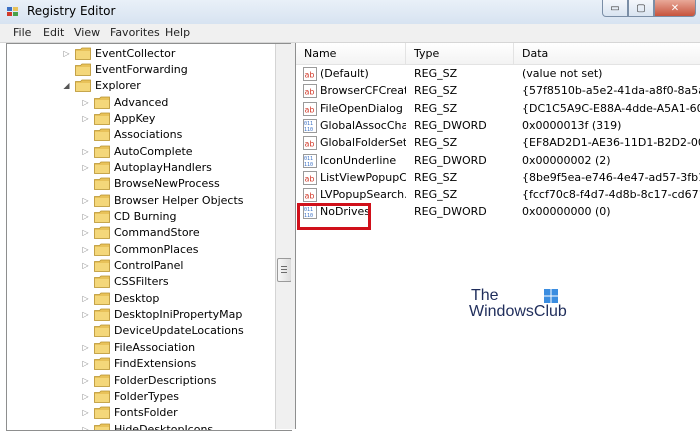 The image size is (700, 431). Describe the element at coordinates (87, 32) in the screenshot. I see `menu-view: View` at that location.